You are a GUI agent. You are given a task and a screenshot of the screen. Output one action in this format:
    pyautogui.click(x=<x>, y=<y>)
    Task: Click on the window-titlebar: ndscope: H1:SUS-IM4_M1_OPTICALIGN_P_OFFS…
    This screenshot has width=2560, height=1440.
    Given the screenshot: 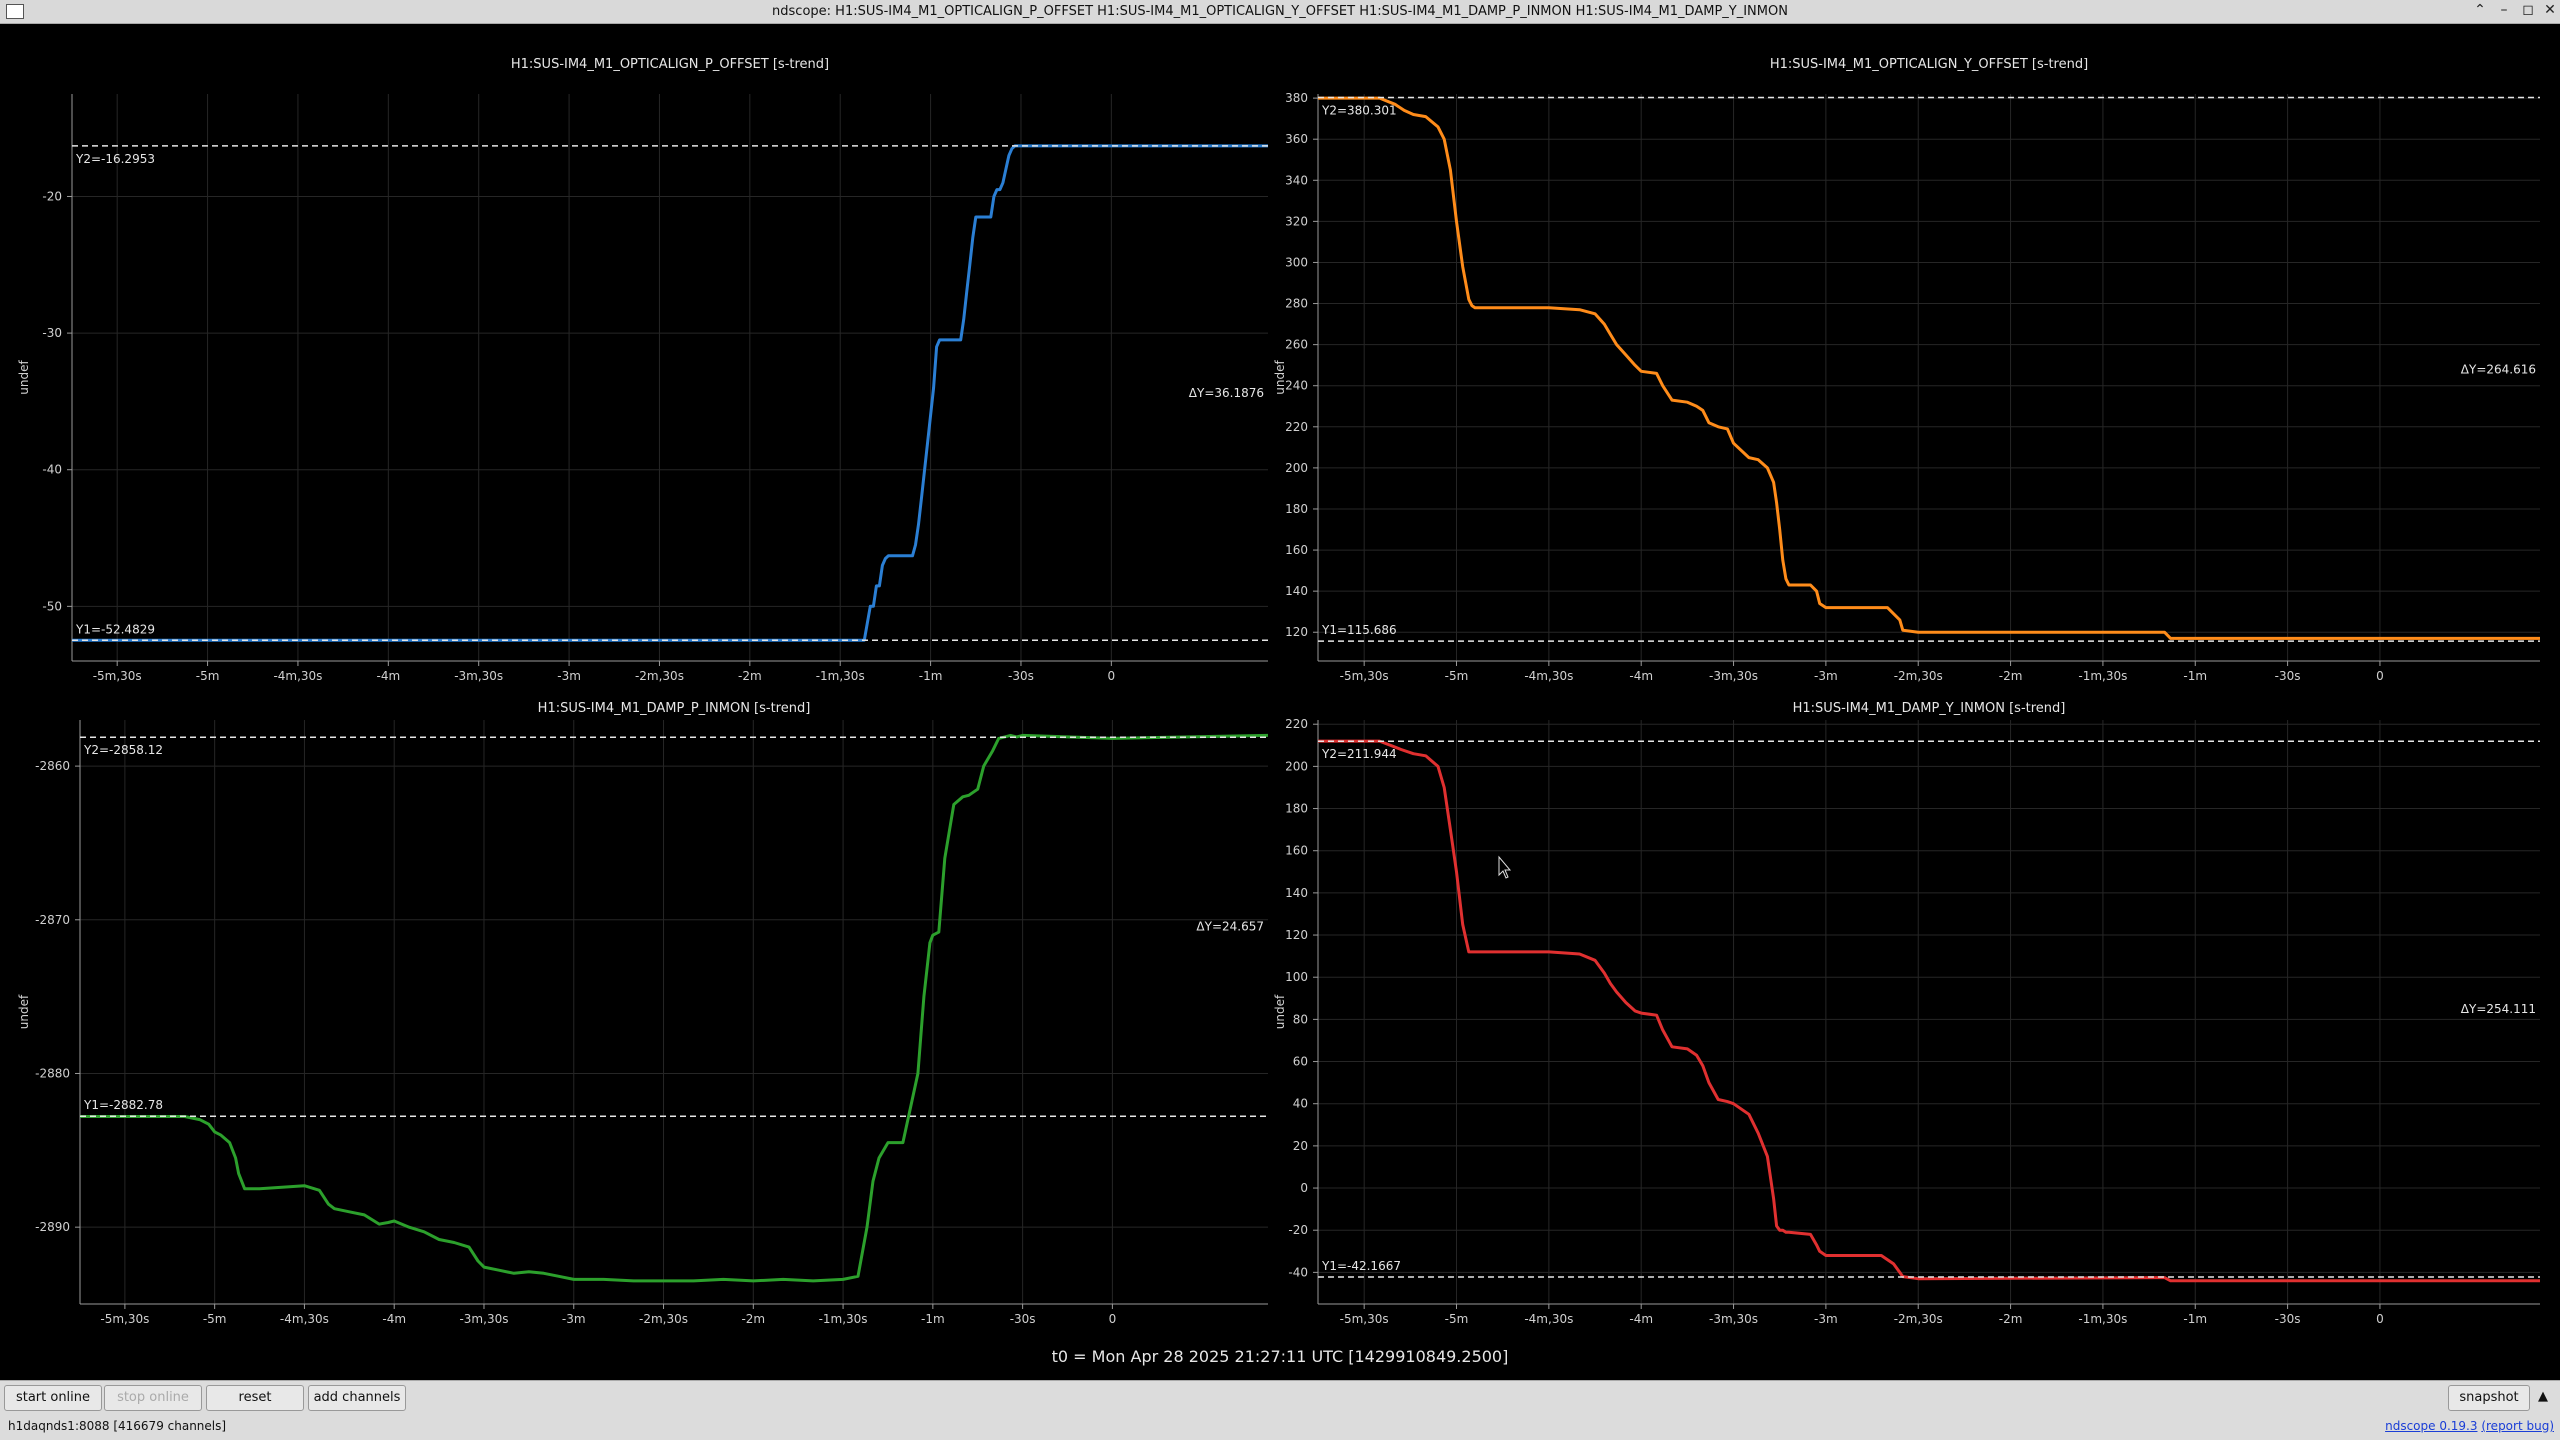 What is the action you would take?
    pyautogui.click(x=1280, y=12)
    